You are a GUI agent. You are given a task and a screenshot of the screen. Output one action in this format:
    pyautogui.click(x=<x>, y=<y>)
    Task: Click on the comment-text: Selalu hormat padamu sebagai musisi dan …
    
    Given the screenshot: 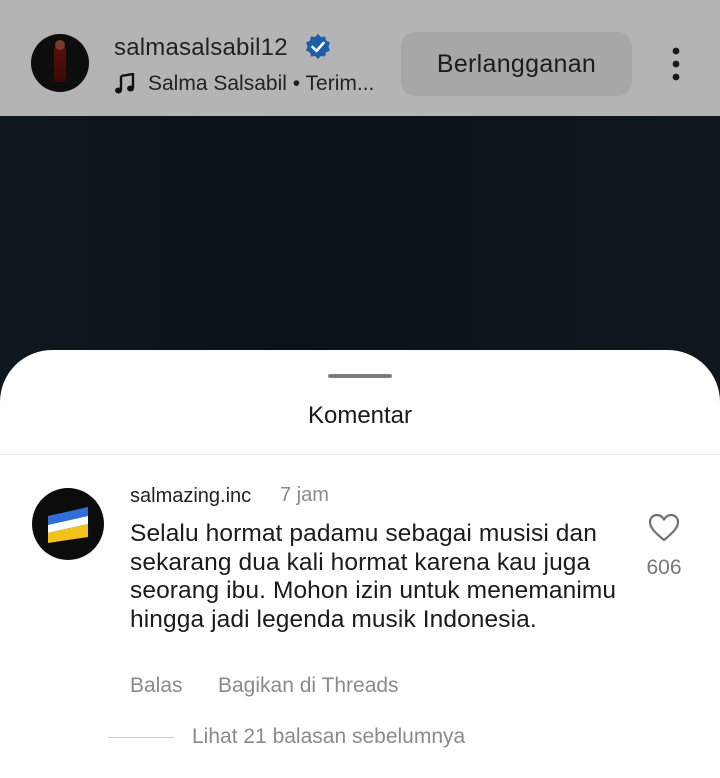 What is the action you would take?
    pyautogui.click(x=373, y=576)
    